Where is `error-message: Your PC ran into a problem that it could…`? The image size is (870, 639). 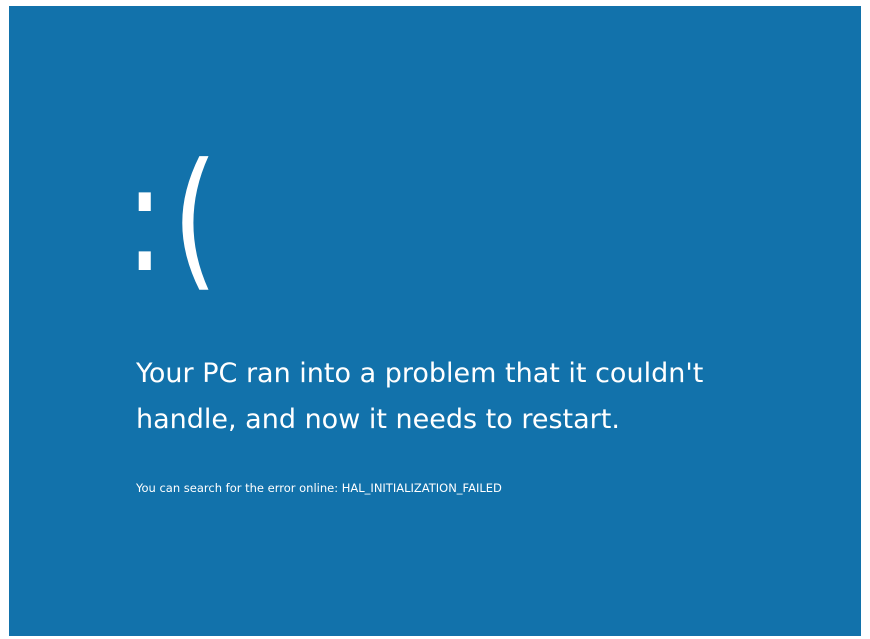 error-message: Your PC ran into a problem that it could… is located at coordinates (486, 397).